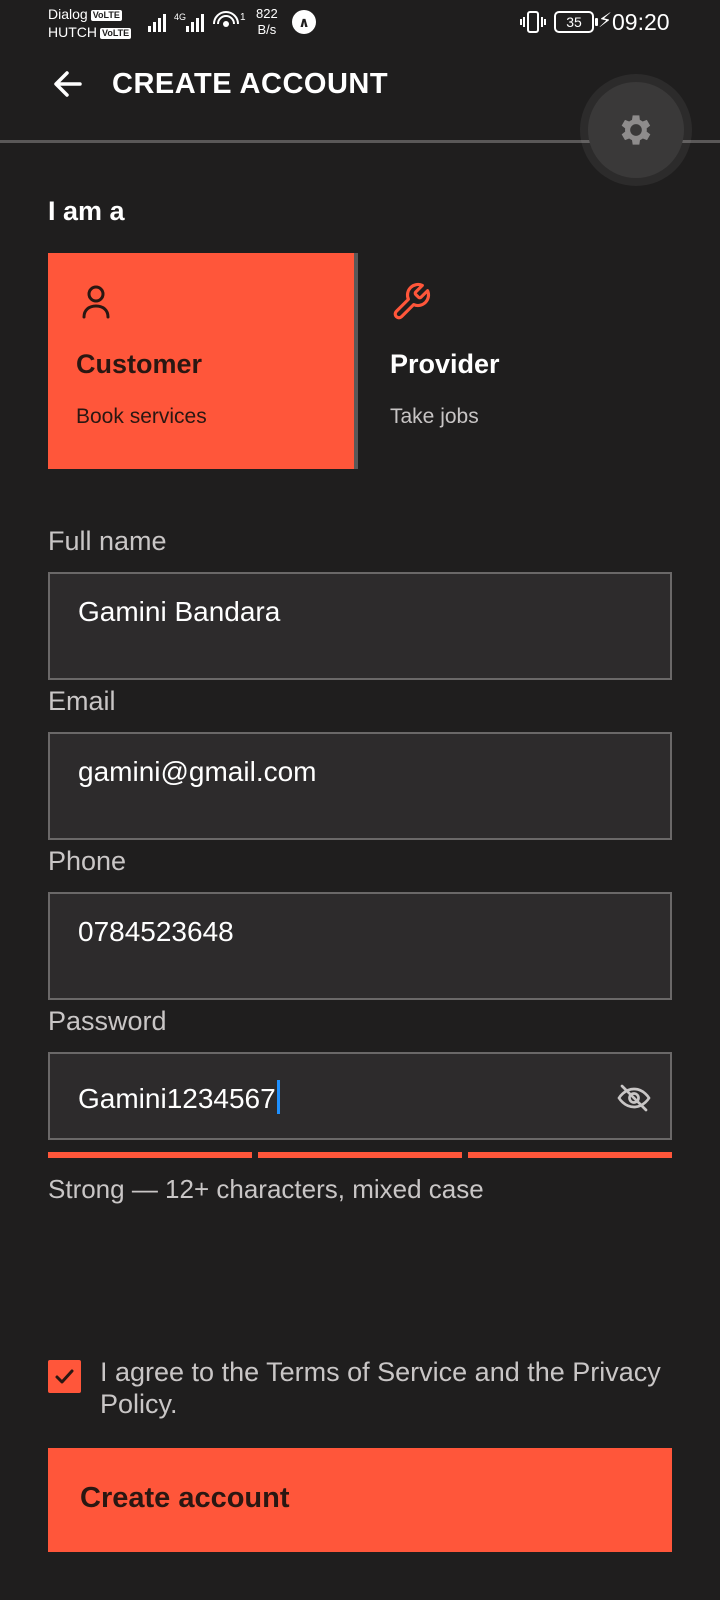  Describe the element at coordinates (278, 1097) in the screenshot. I see `text-caret` at that location.